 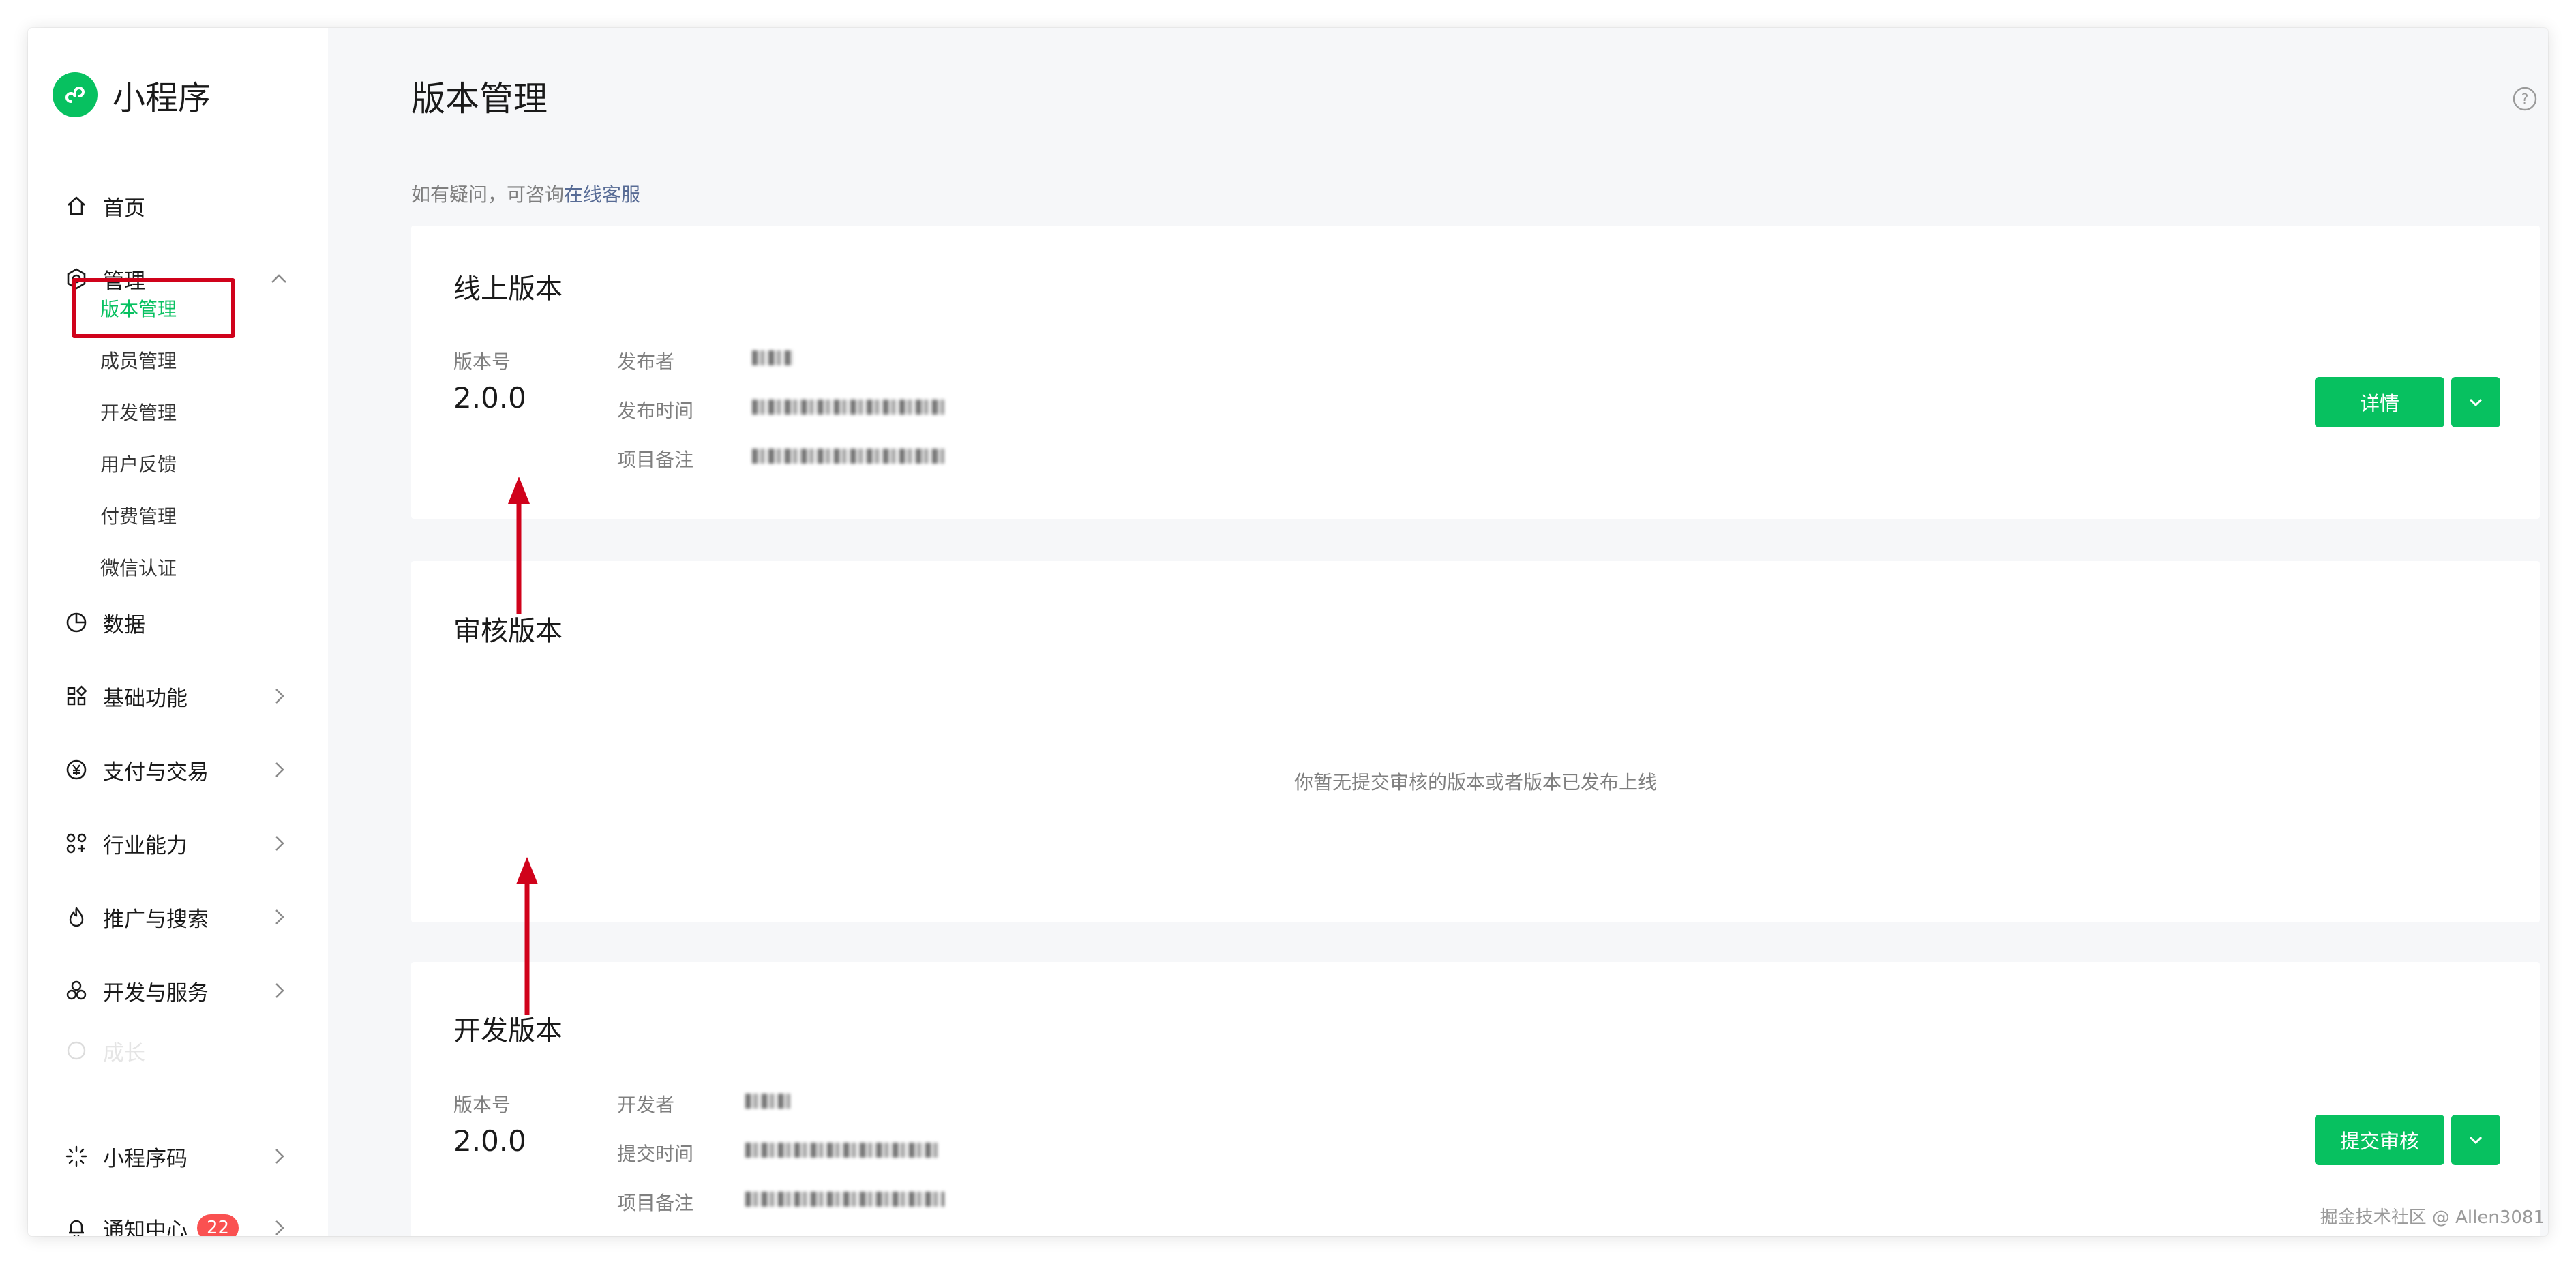 I want to click on sidebar-item-label: 数据, so click(x=124, y=624).